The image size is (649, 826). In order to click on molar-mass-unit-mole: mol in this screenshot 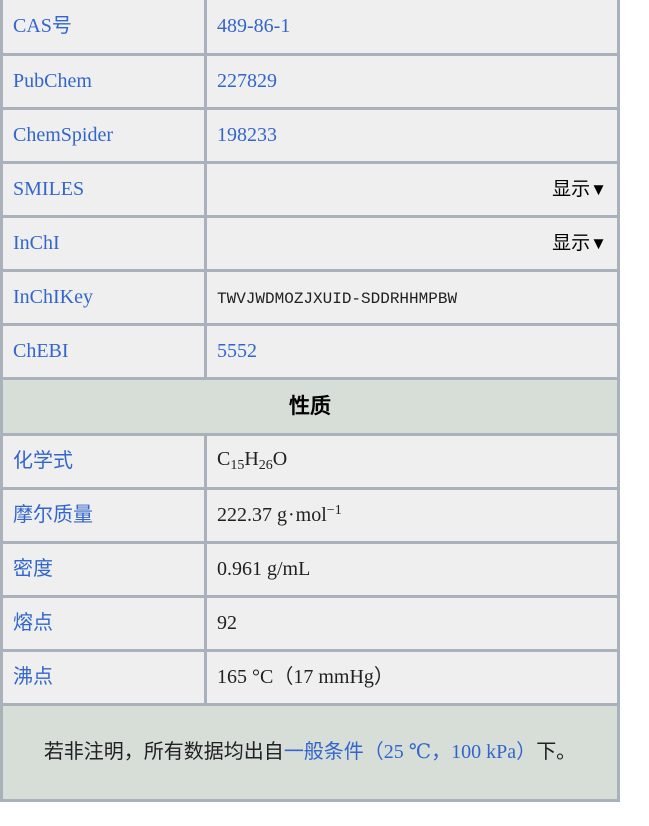, I will do `click(311, 515)`.